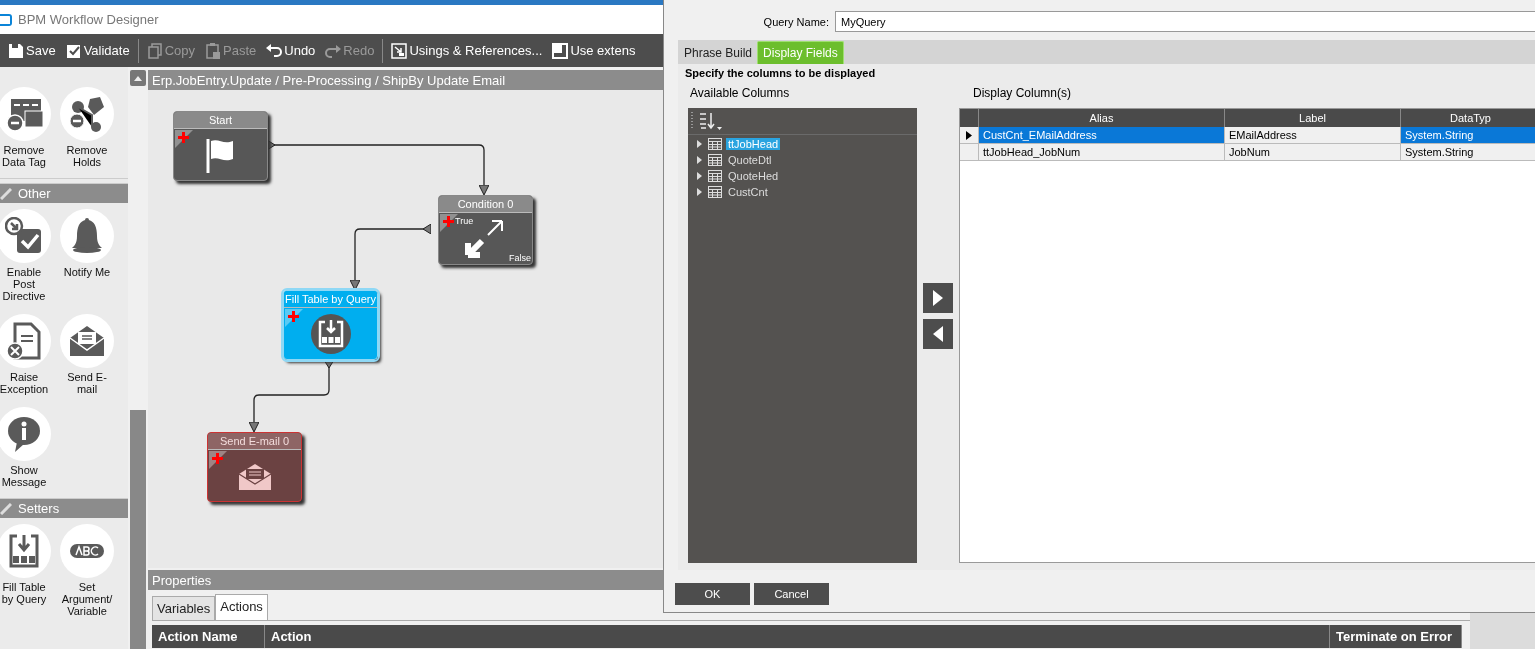 Image resolution: width=1535 pixels, height=649 pixels. I want to click on table-cell: CustCnt_EMailAddress, so click(1102, 135).